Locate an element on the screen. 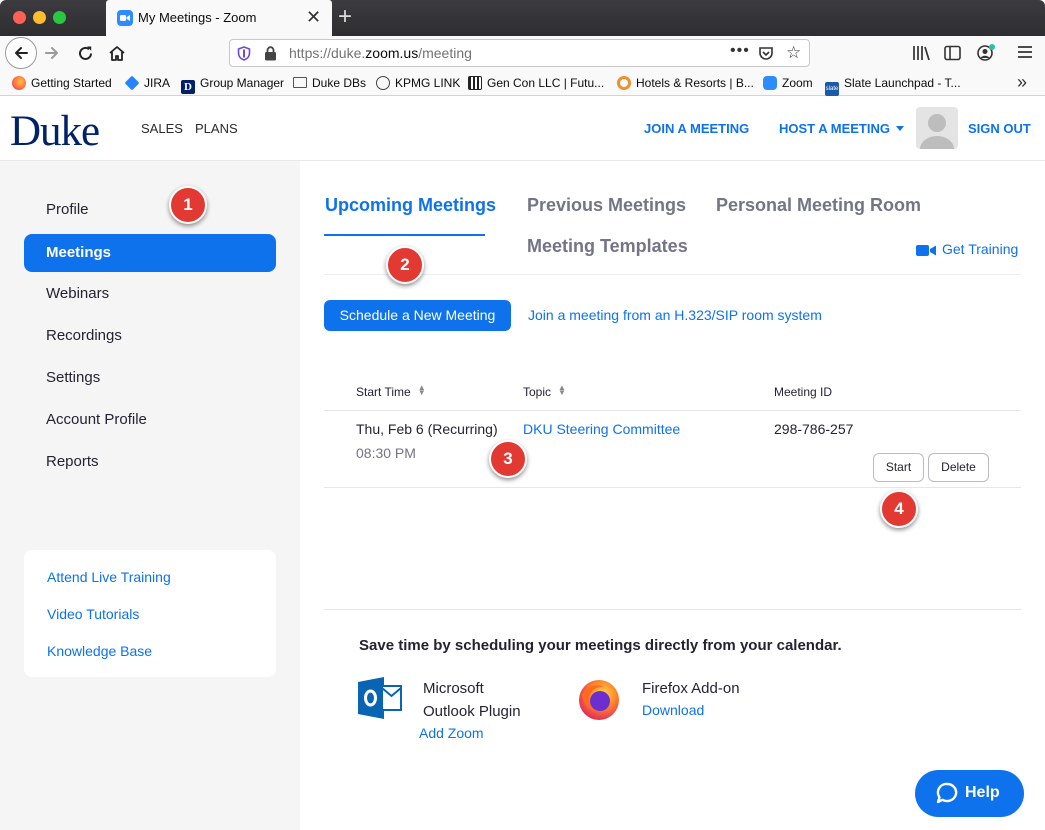 The image size is (1045, 830). browser-tab: My Meetings - Zoom ✕ is located at coordinates (219, 18).